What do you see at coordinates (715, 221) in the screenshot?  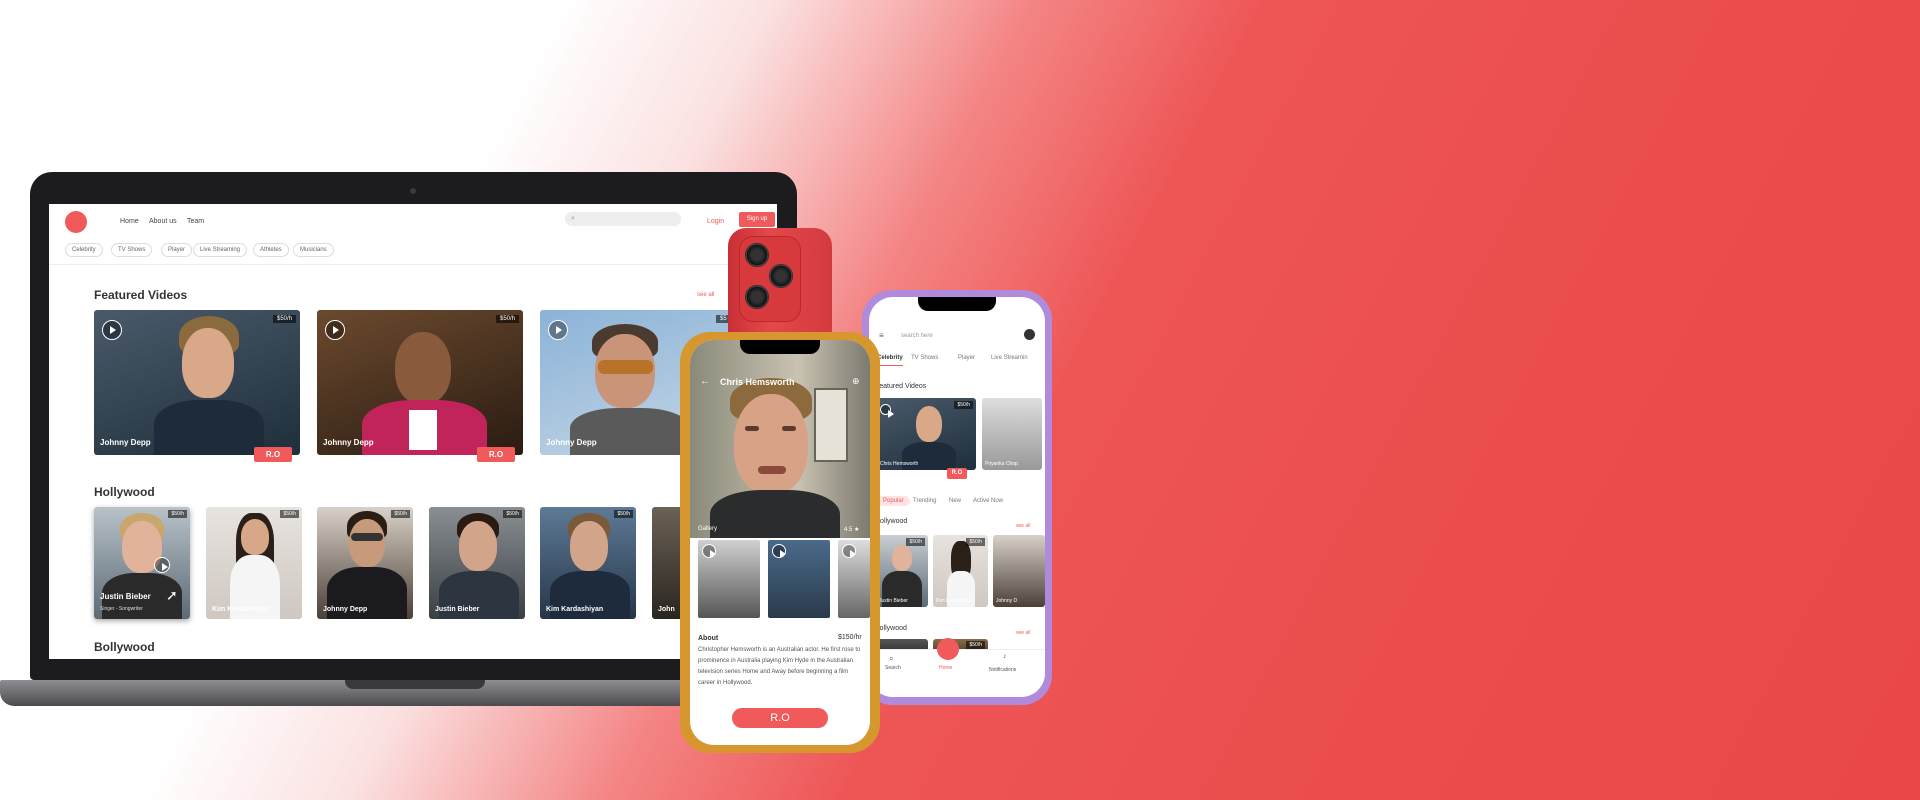 I see `login-link: Login` at bounding box center [715, 221].